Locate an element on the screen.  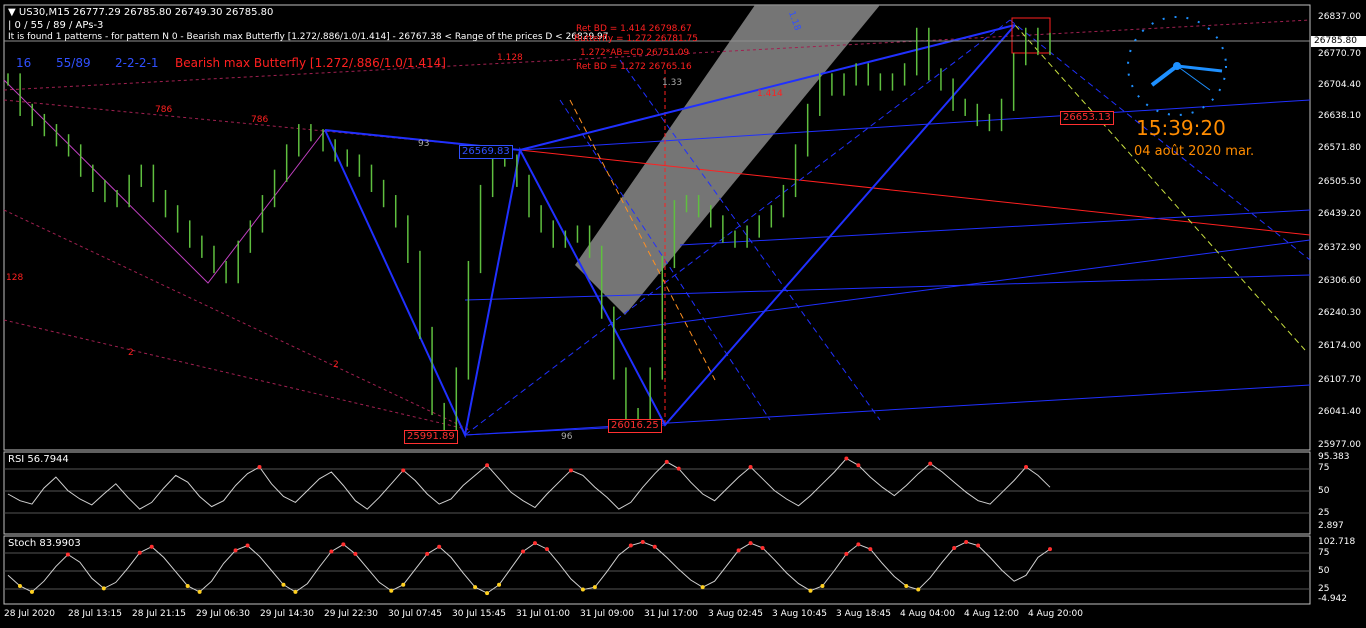
x-tick: 28 Jul 2020 is located at coordinates (29, 614).